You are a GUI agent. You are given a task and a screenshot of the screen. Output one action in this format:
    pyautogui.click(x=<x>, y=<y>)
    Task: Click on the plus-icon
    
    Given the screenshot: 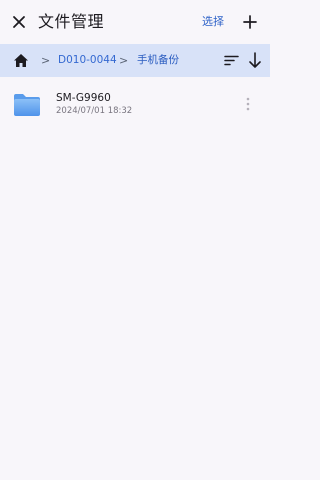 What is the action you would take?
    pyautogui.click(x=250, y=22)
    